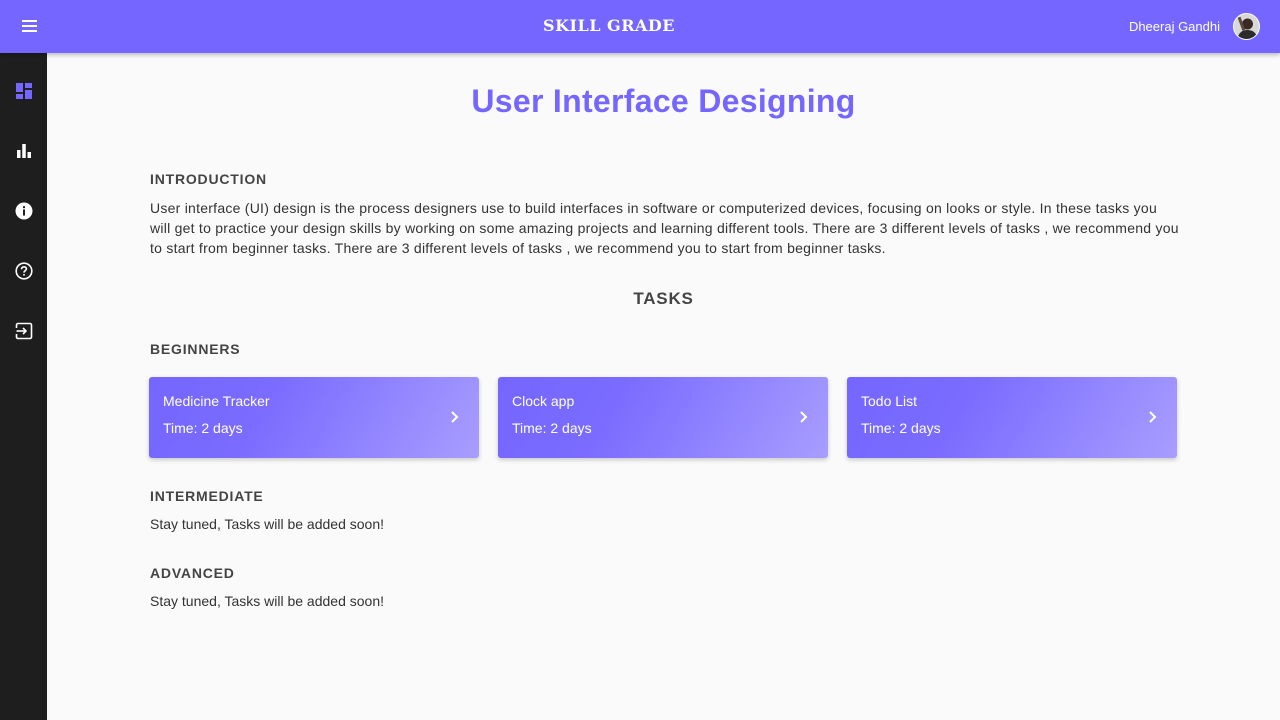  Describe the element at coordinates (663, 417) in the screenshot. I see `task-card-clock-app: Clock app Time: 2 days` at that location.